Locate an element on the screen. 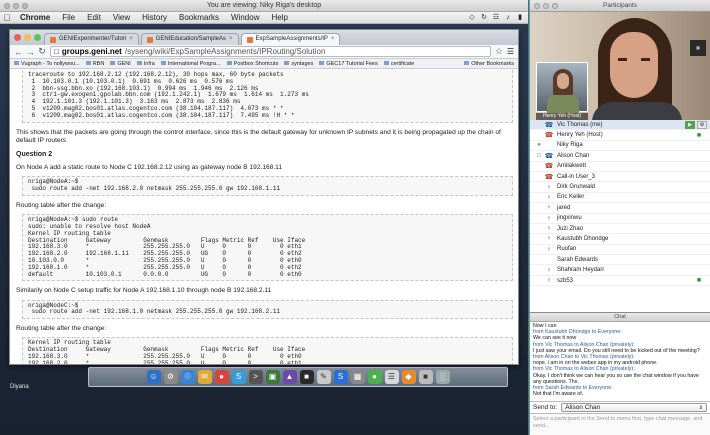 The height and width of the screenshot is (435, 710). bookmark-star-icon: ☆ is located at coordinates (499, 51).